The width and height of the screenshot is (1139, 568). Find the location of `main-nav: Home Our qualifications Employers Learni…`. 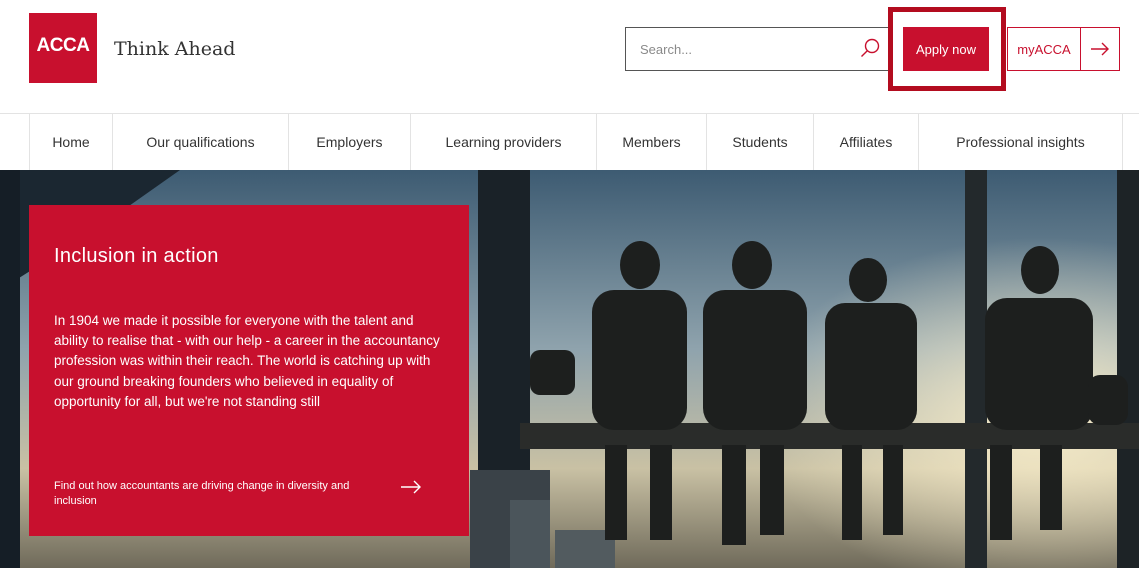

main-nav: Home Our qualifications Employers Learni… is located at coordinates (569, 141).